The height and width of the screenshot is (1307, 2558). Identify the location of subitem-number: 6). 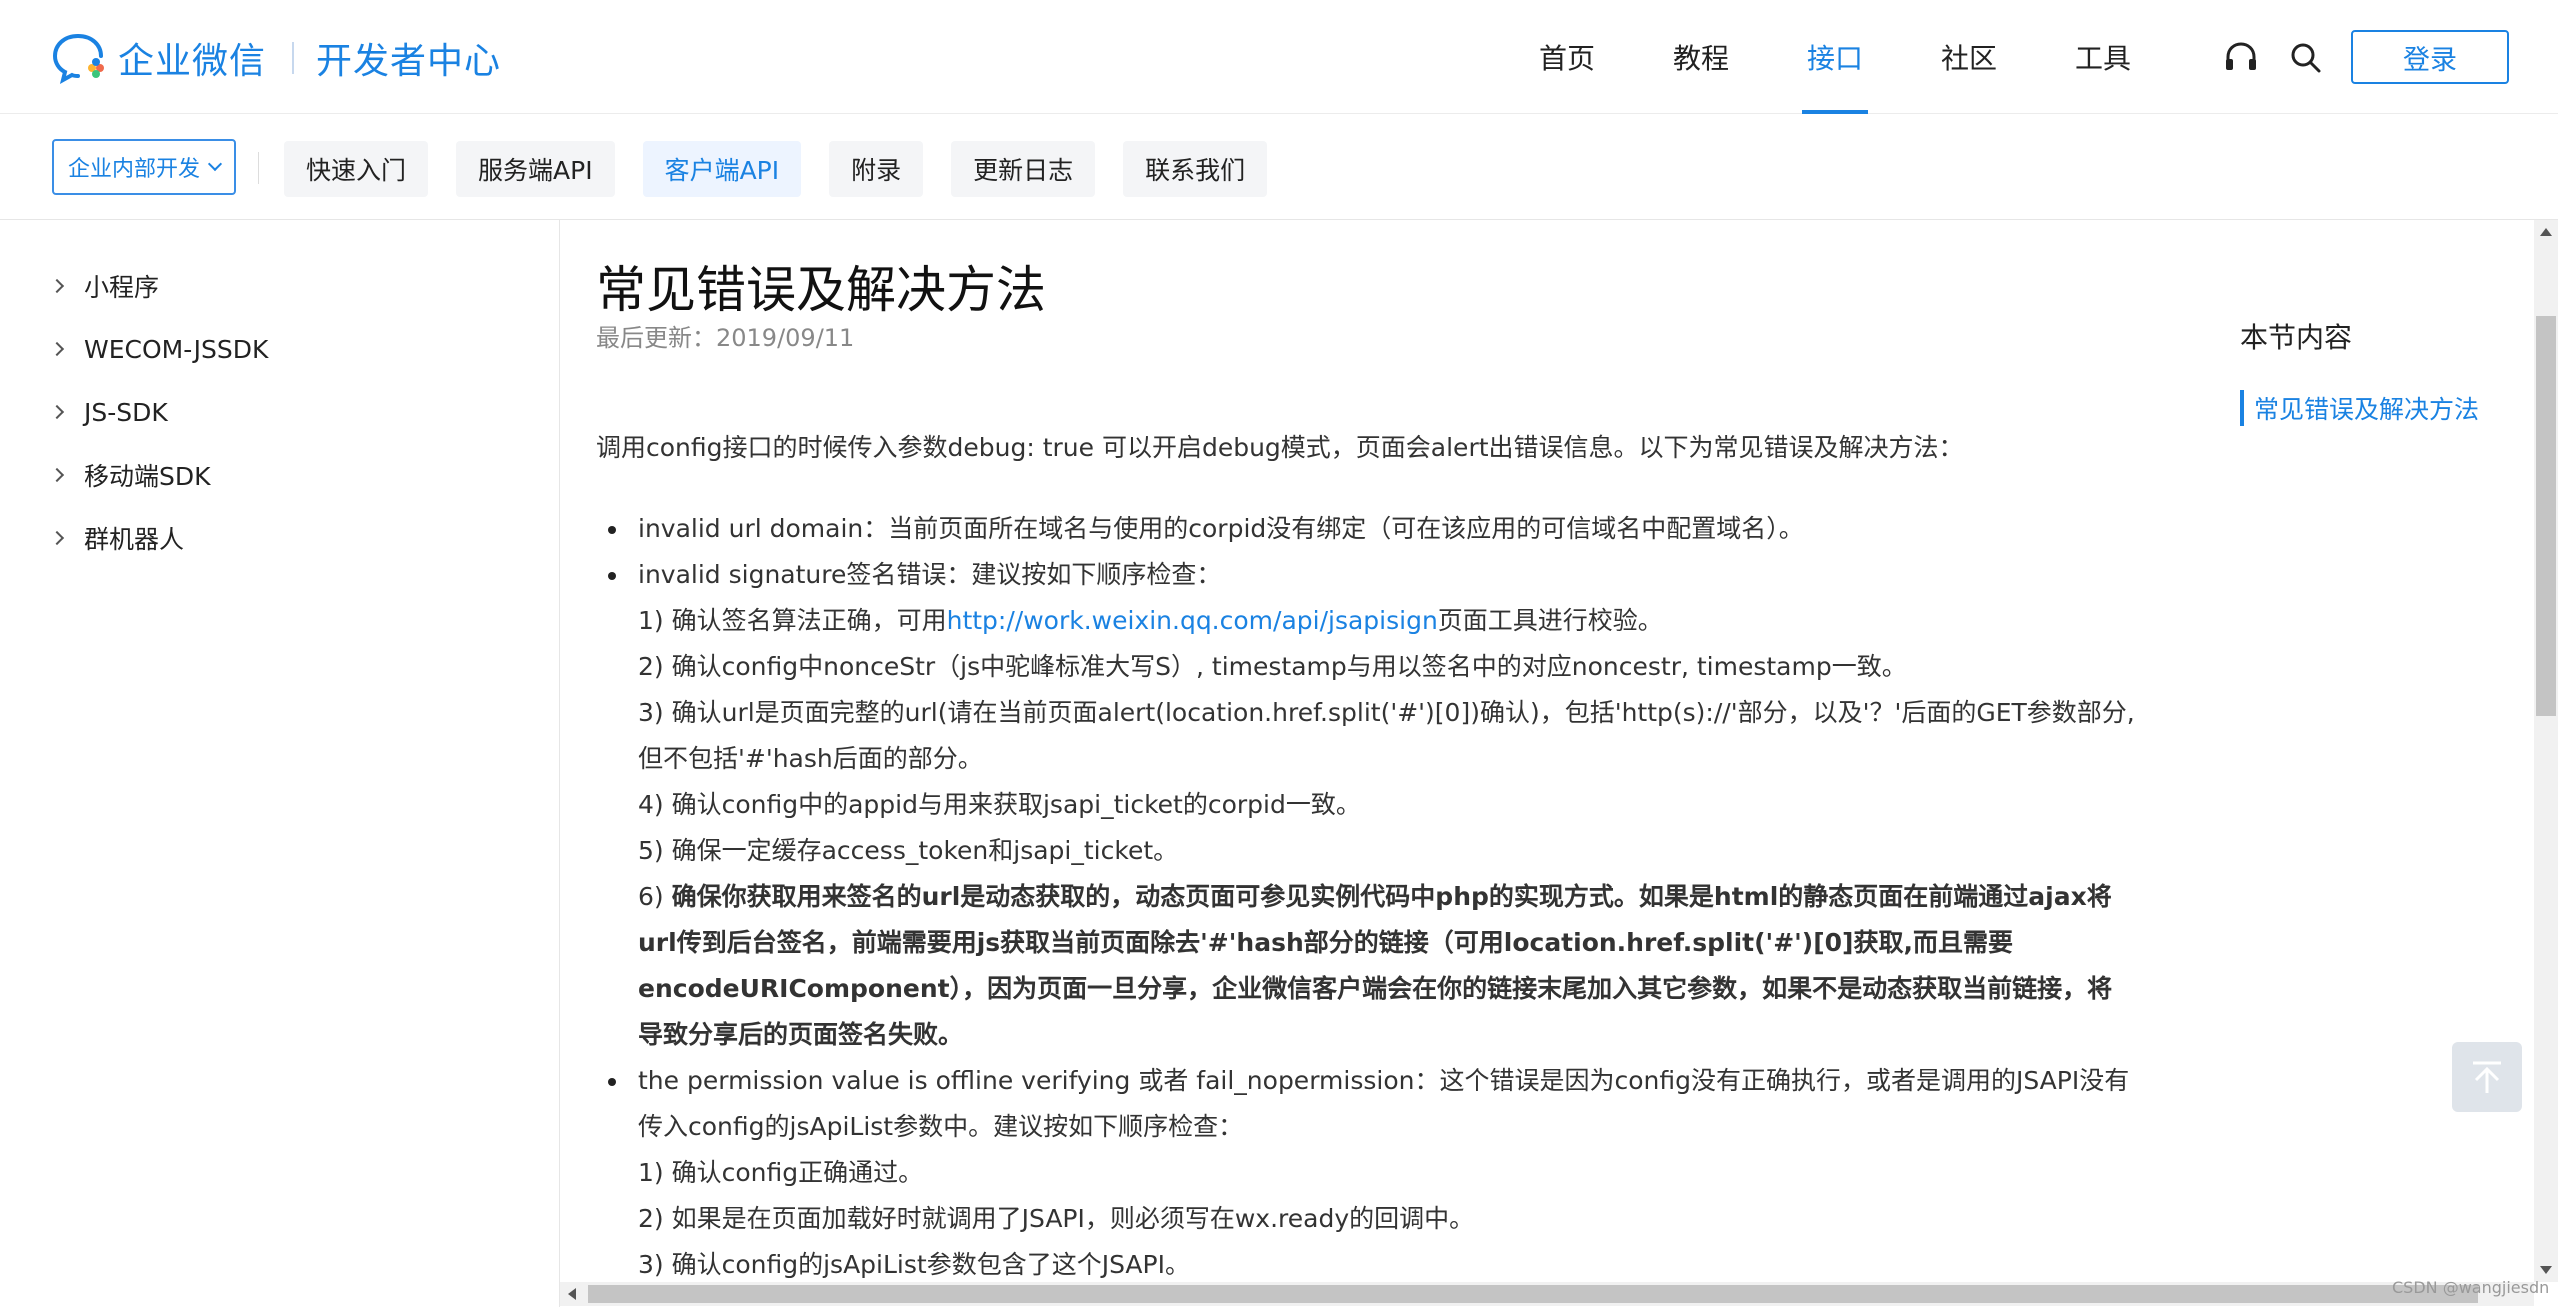
(655, 896).